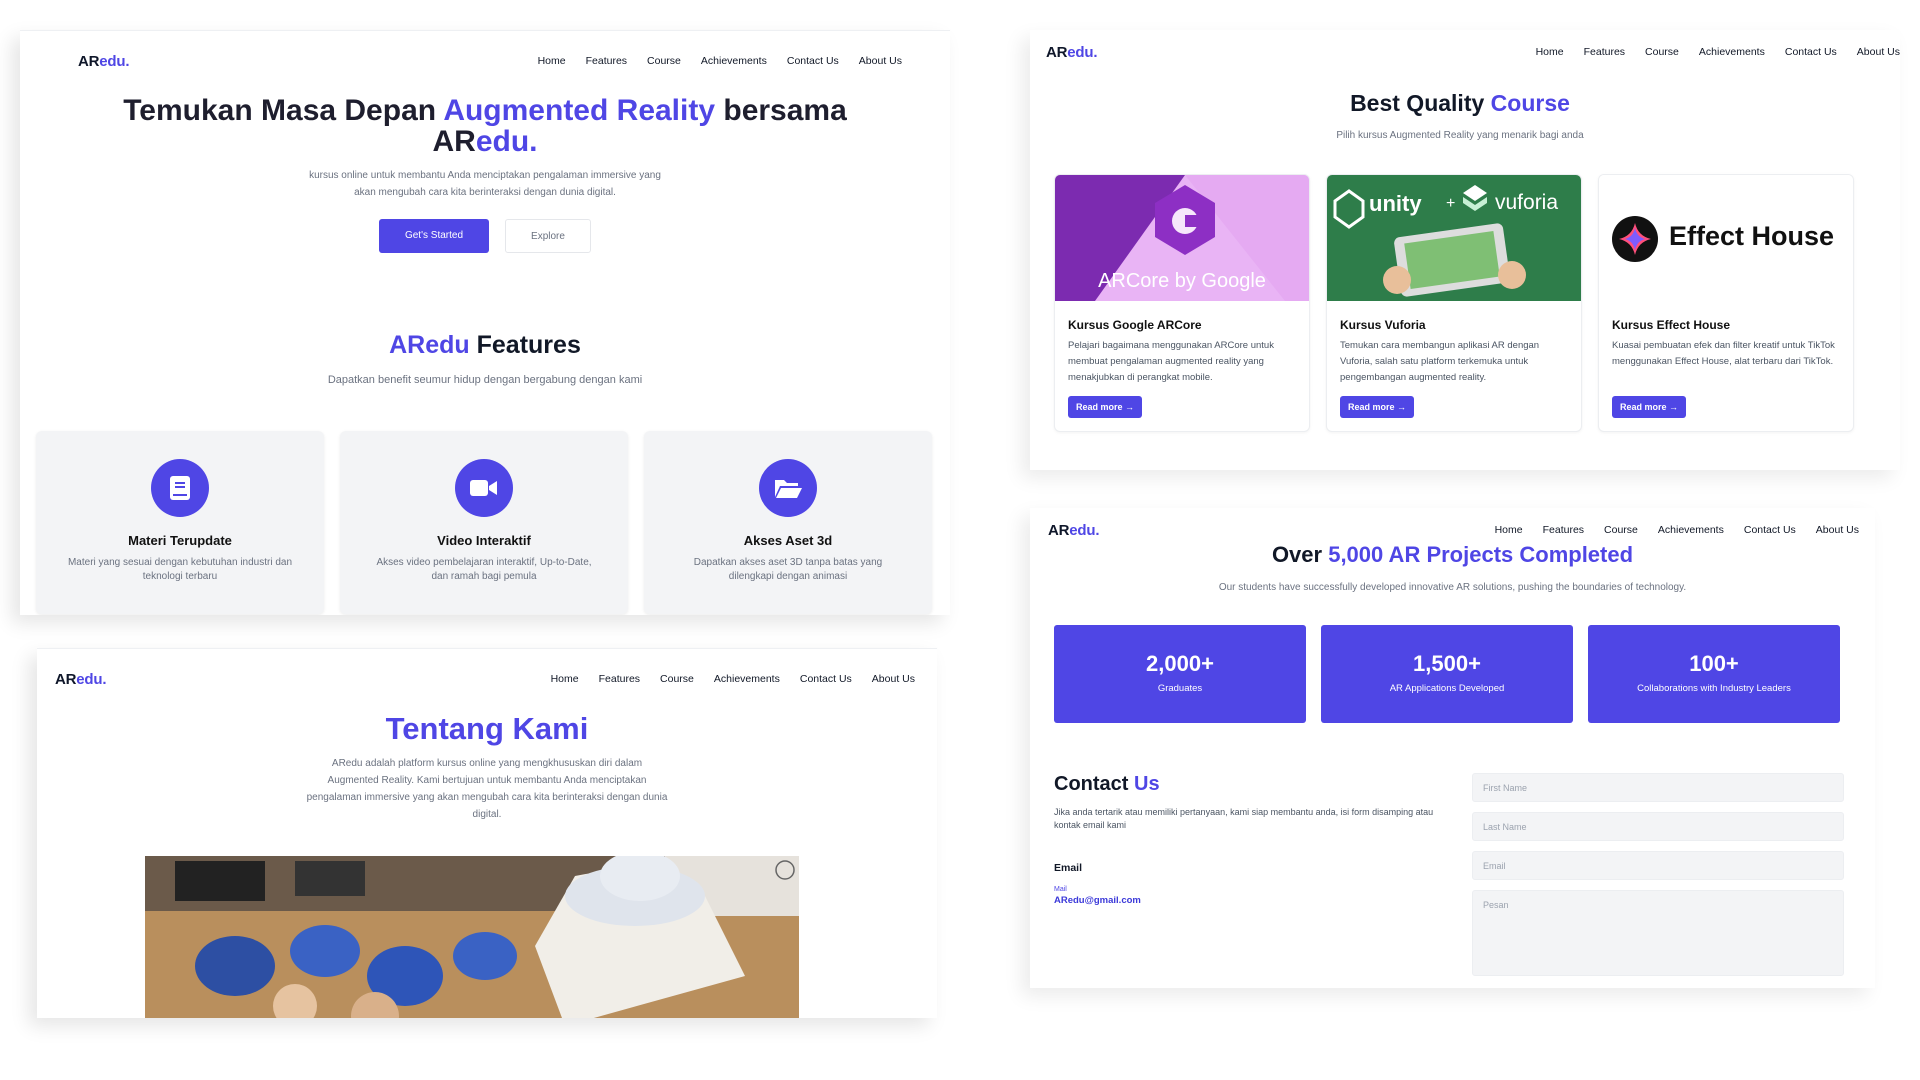 This screenshot has height=1080, width=1920. Describe the element at coordinates (484, 540) in the screenshot. I see `feature-title: Video Interaktif` at that location.